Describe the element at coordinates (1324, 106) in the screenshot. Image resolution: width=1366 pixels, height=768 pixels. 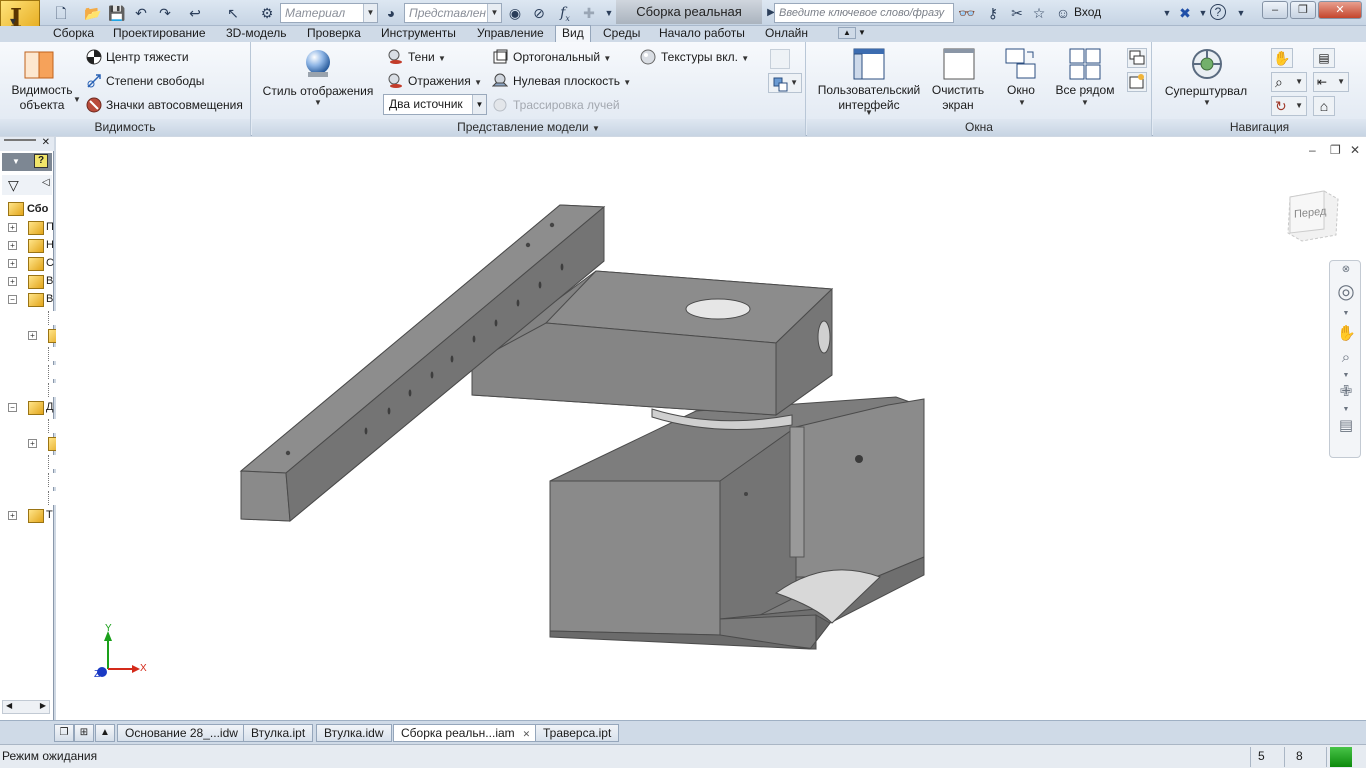
I see `home-view-icon: ⌂` at that location.